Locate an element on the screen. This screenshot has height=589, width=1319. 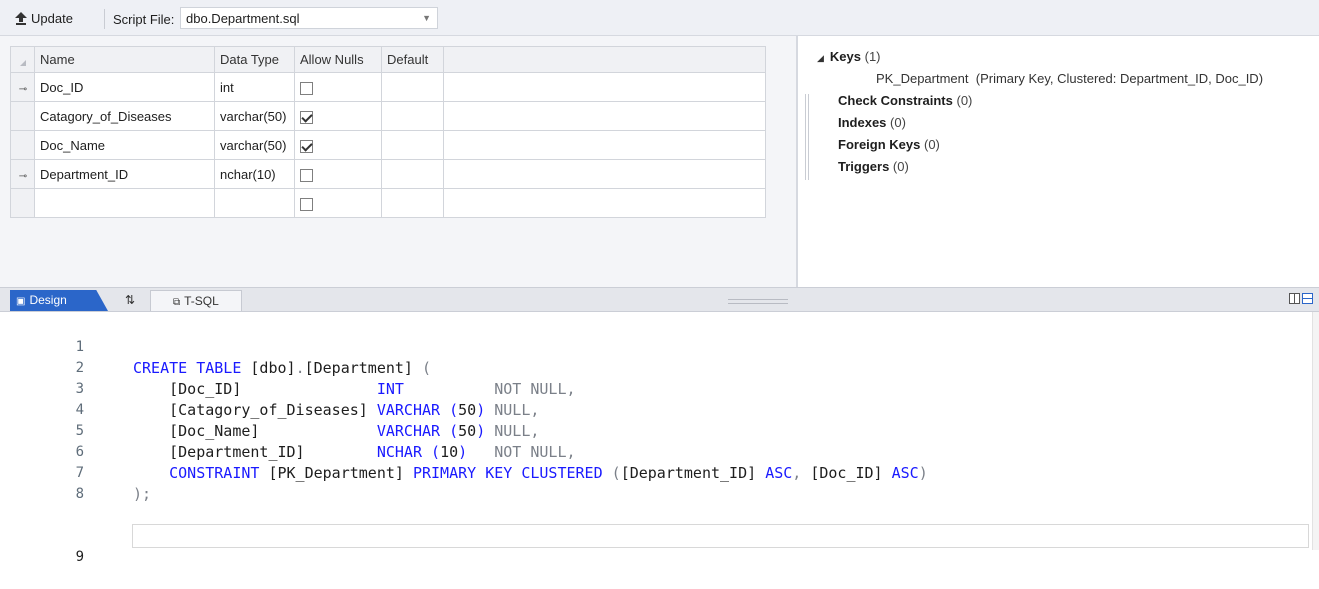
allow-nulls-cell is located at coordinates (338, 145).